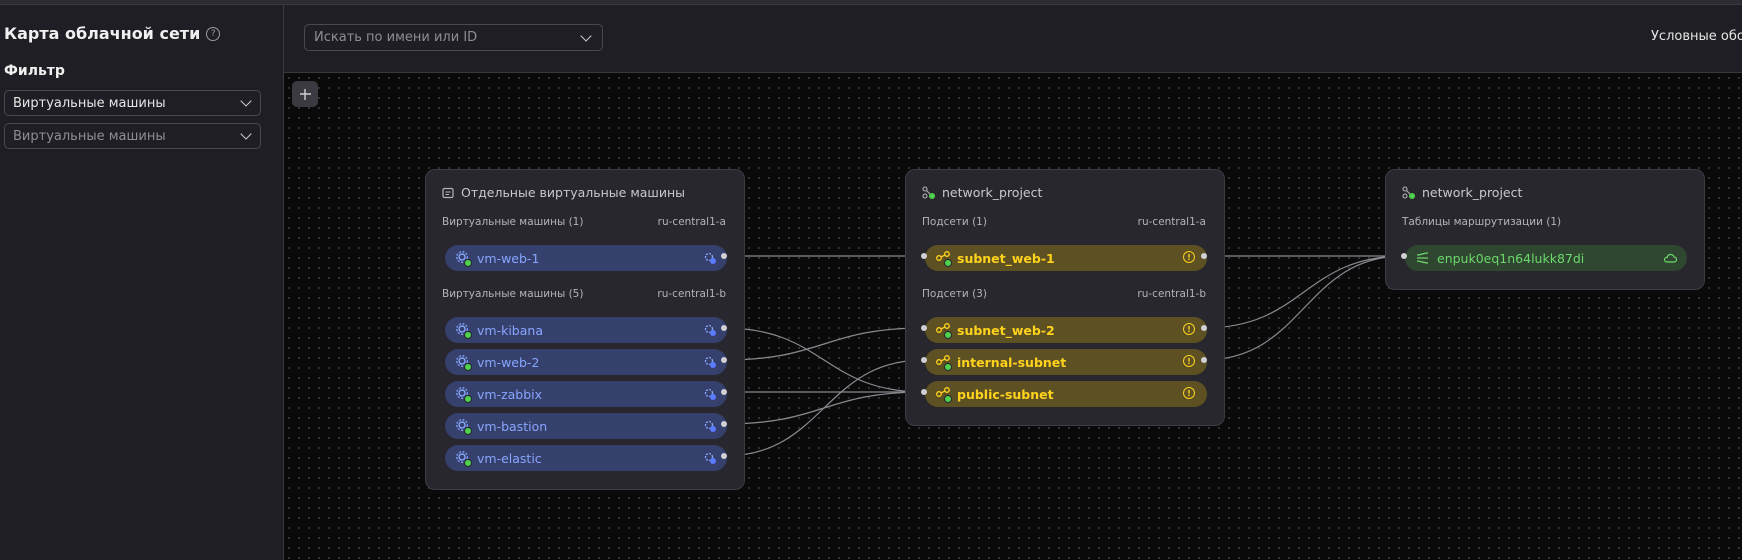 The width and height of the screenshot is (1742, 560). I want to click on subnet-node: public-subnet !, so click(1066, 394).